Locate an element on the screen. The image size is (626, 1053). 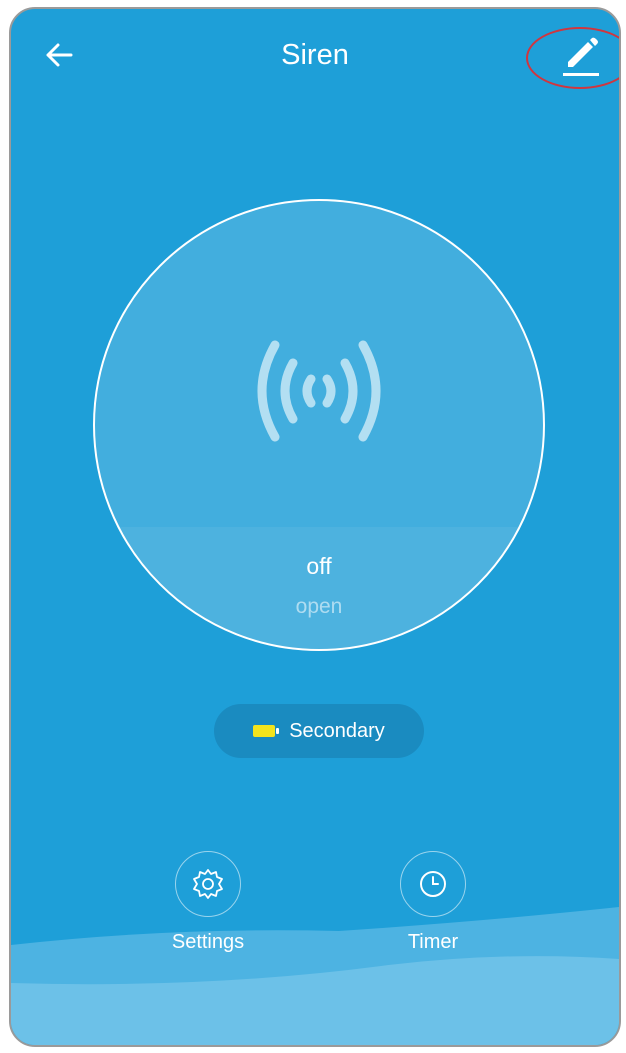
edit-button is located at coordinates (581, 57).